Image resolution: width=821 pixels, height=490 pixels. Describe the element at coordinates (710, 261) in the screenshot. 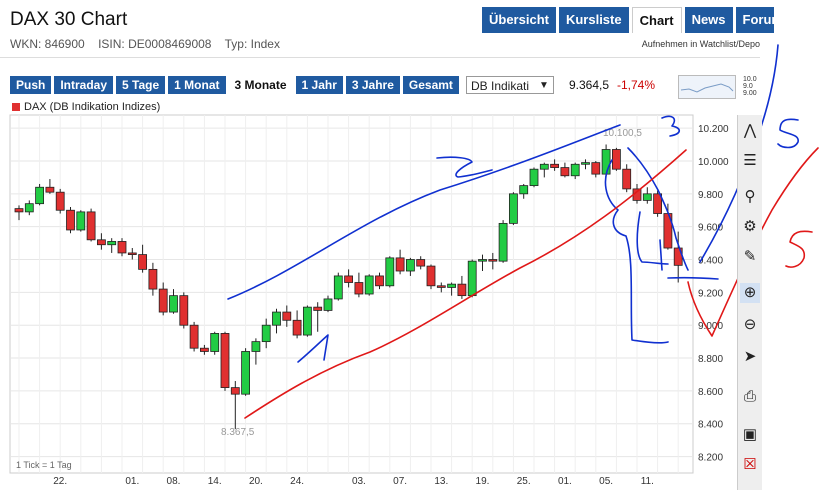

I see `y-tick-label: 9.400` at that location.